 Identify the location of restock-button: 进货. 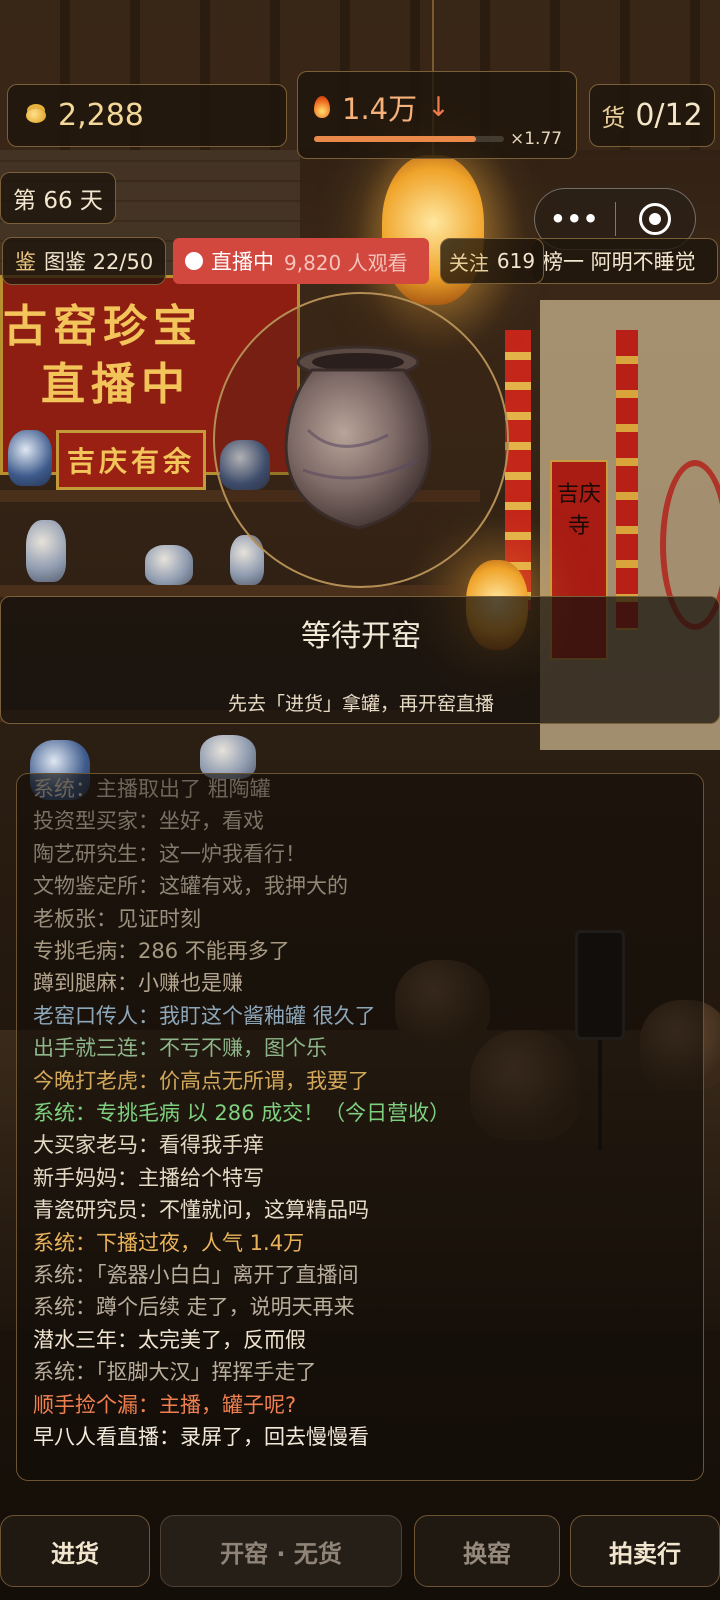
(75, 1551).